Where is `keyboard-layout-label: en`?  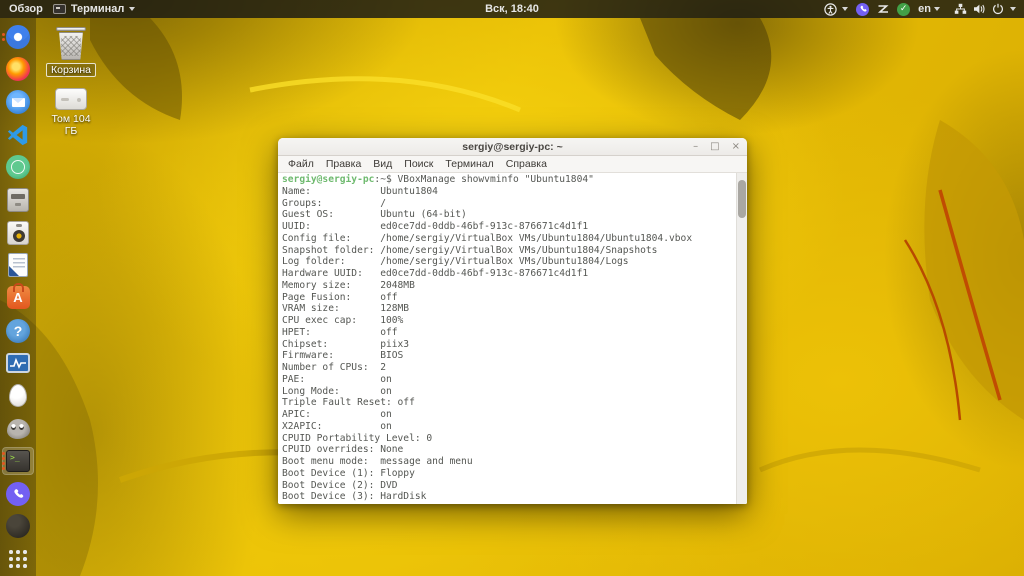 keyboard-layout-label: en is located at coordinates (924, 9).